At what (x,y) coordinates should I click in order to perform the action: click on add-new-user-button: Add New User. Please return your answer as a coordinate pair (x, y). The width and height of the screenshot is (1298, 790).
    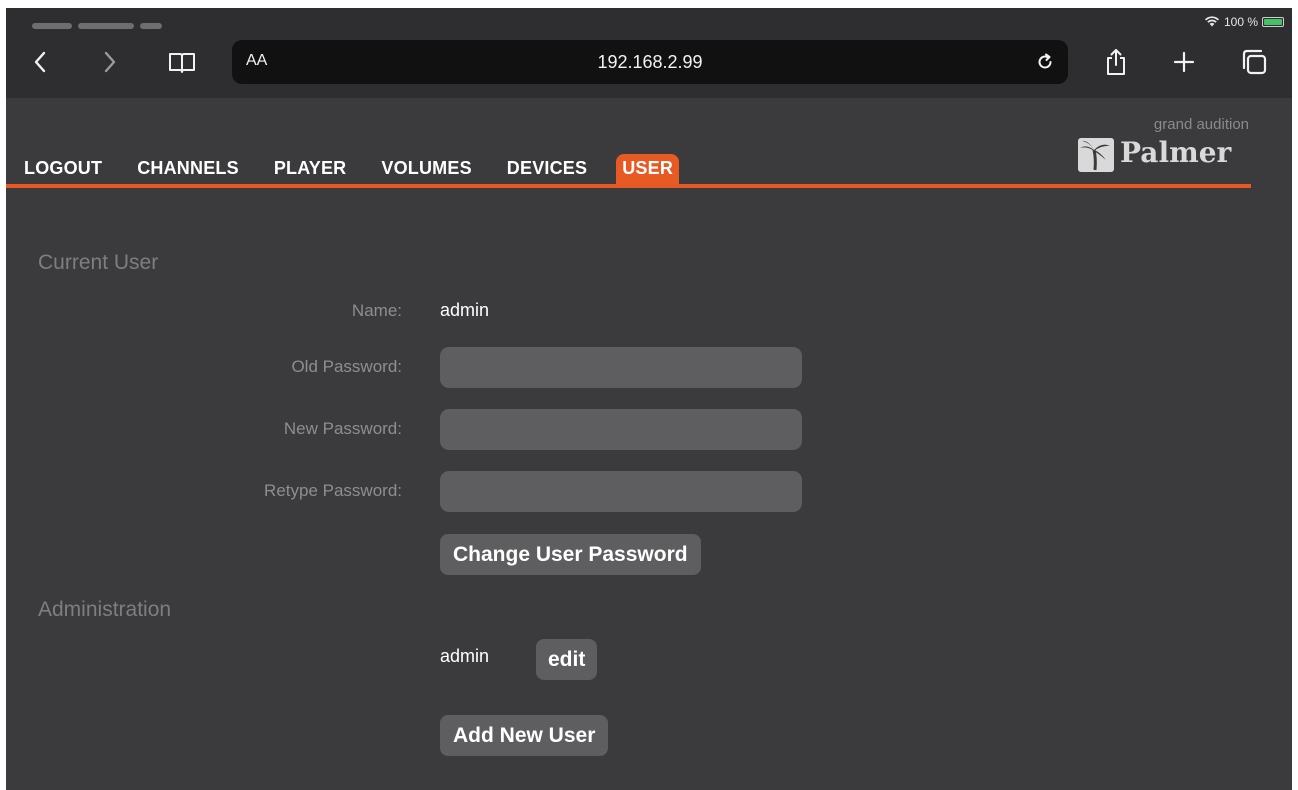
    Looking at the image, I should click on (524, 735).